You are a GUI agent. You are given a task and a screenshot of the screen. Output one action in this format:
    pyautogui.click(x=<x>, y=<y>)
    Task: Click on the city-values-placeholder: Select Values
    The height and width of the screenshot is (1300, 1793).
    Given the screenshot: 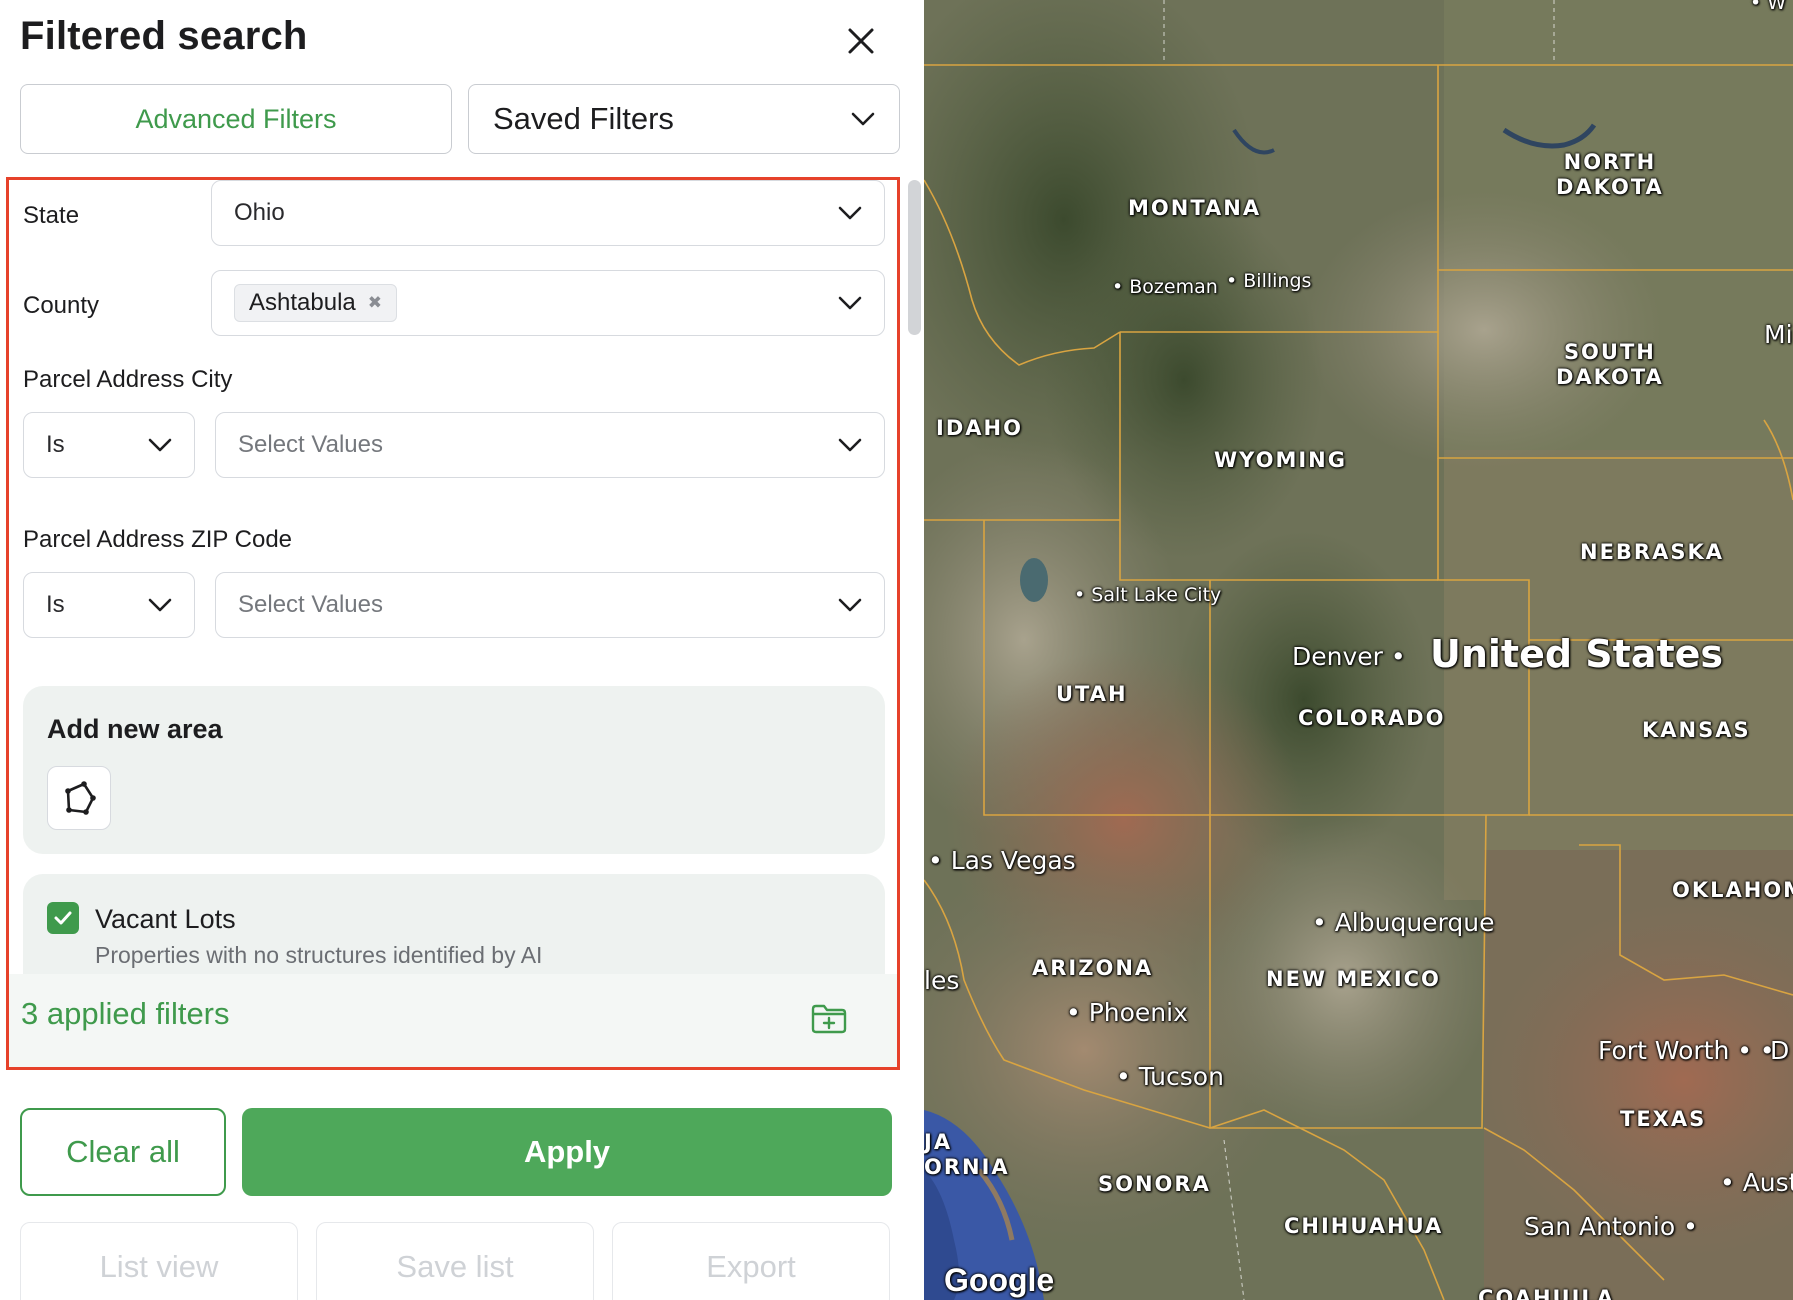 What is the action you would take?
    pyautogui.click(x=310, y=444)
    